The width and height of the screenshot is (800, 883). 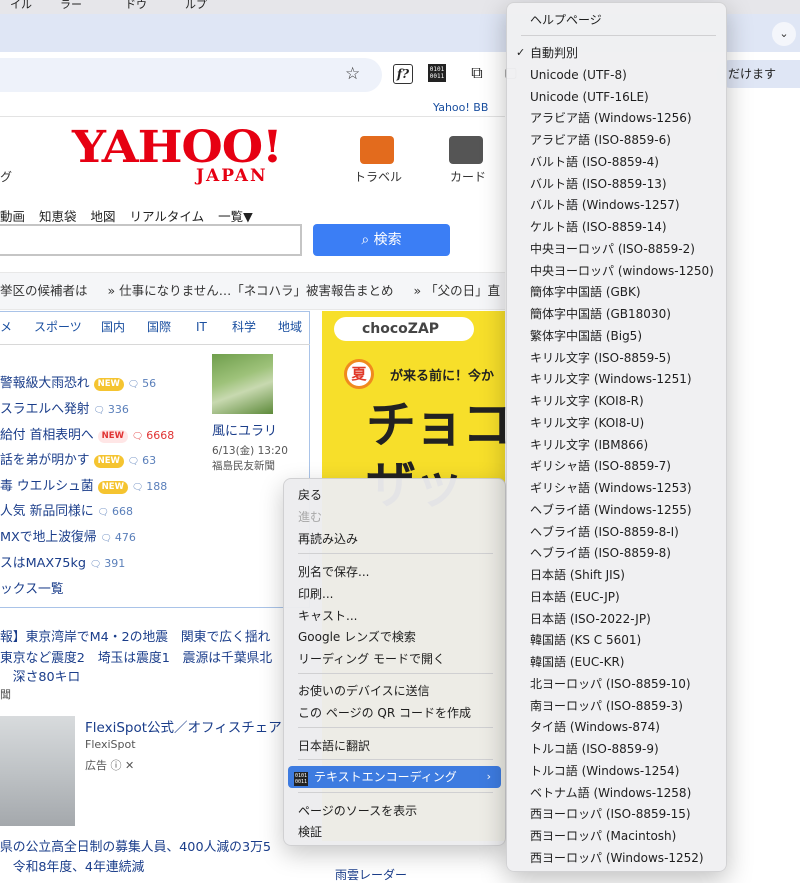 I want to click on encoding-option: 簡体字中国語 (GB18030), so click(x=616, y=314).